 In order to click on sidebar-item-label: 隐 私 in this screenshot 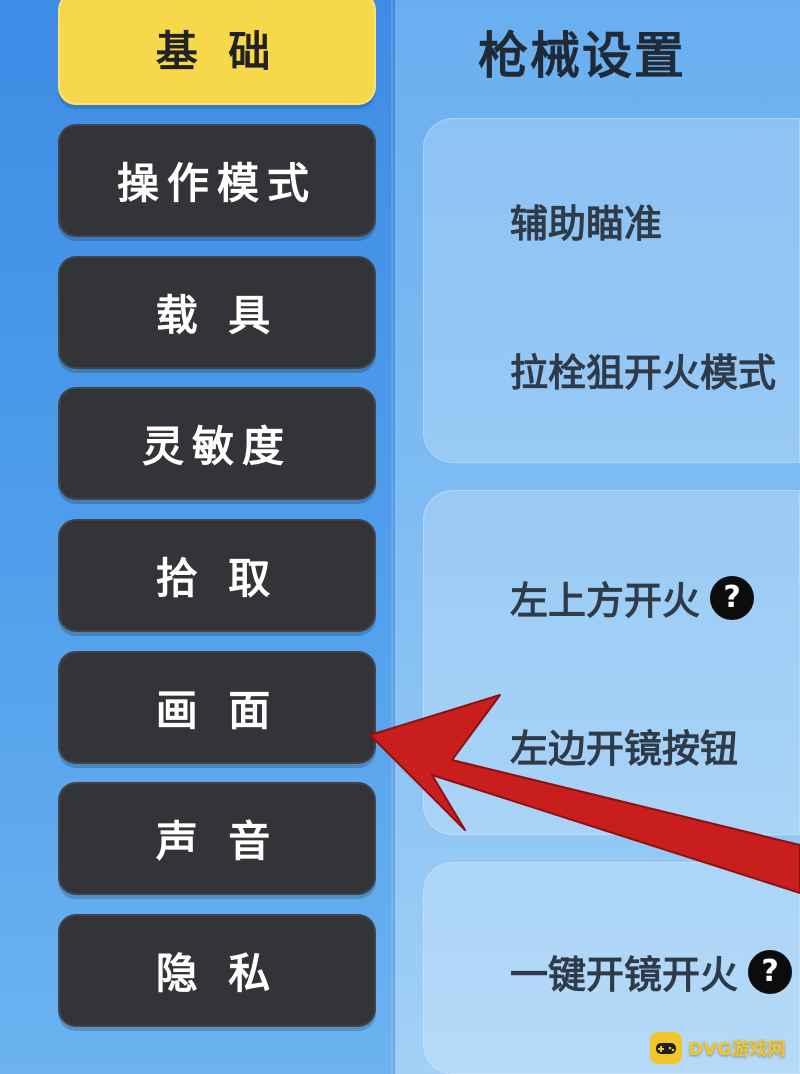, I will do `click(217, 973)`.